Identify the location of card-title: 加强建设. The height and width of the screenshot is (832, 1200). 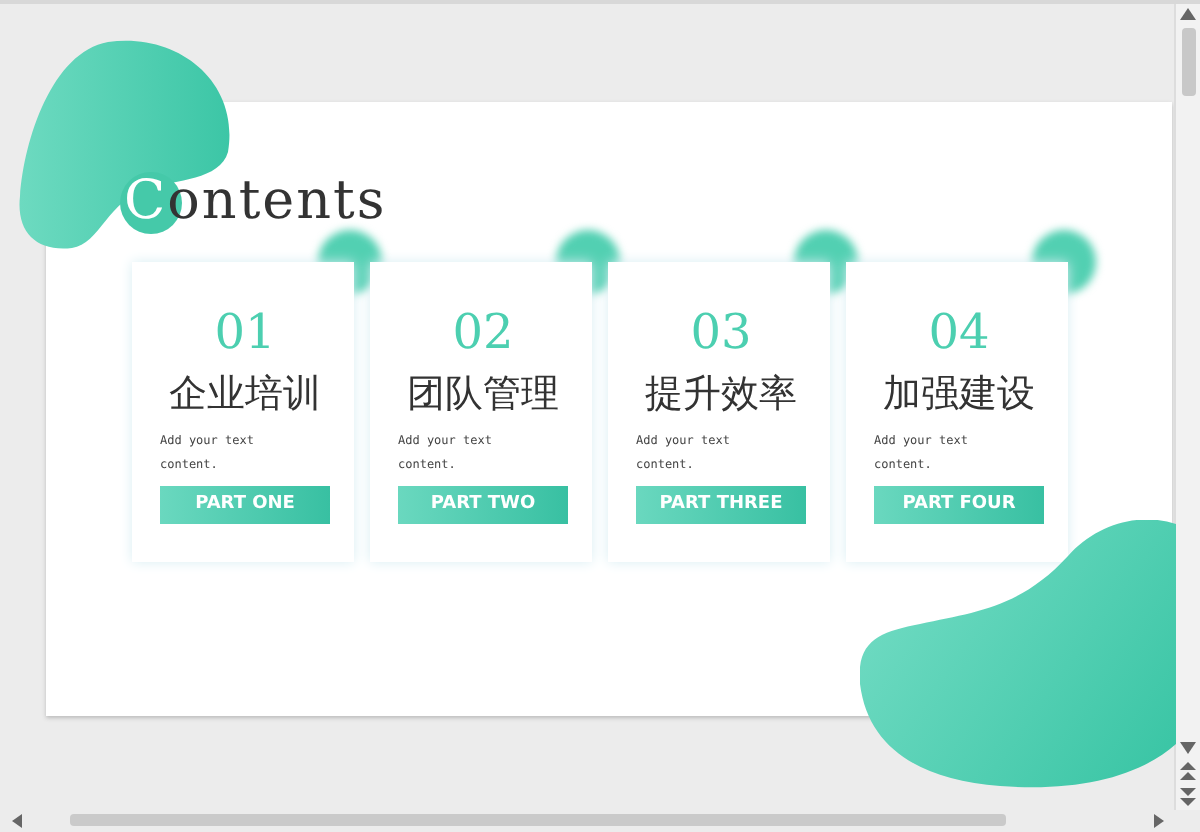
(959, 395).